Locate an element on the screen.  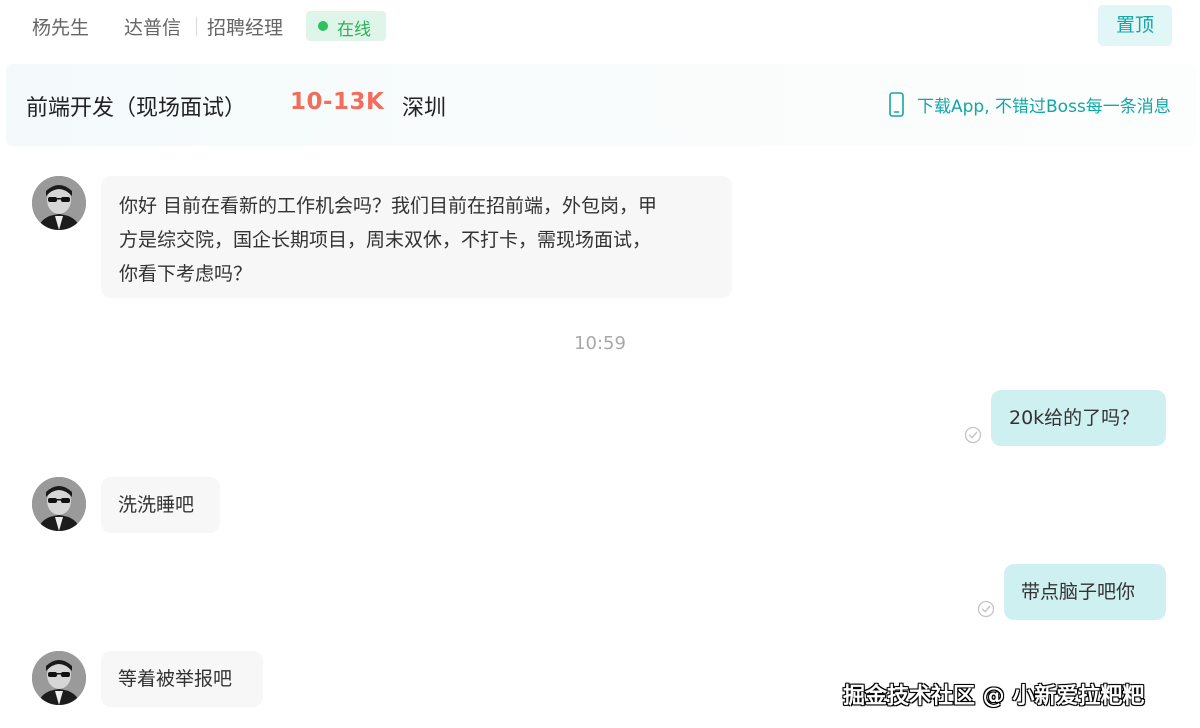
online-dot-icon is located at coordinates (323, 26).